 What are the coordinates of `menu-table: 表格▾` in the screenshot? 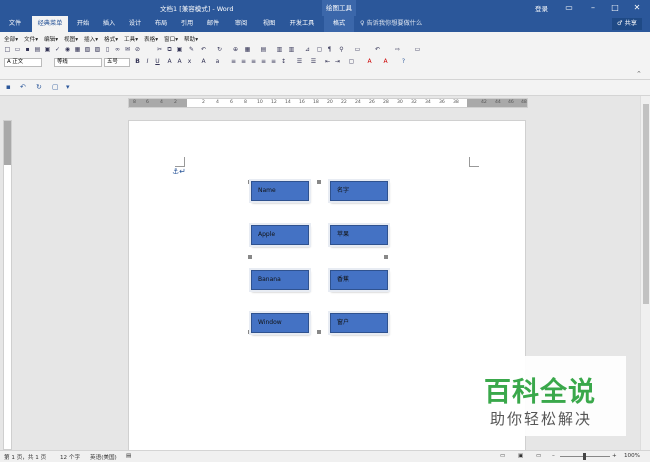 It's located at (151, 40).